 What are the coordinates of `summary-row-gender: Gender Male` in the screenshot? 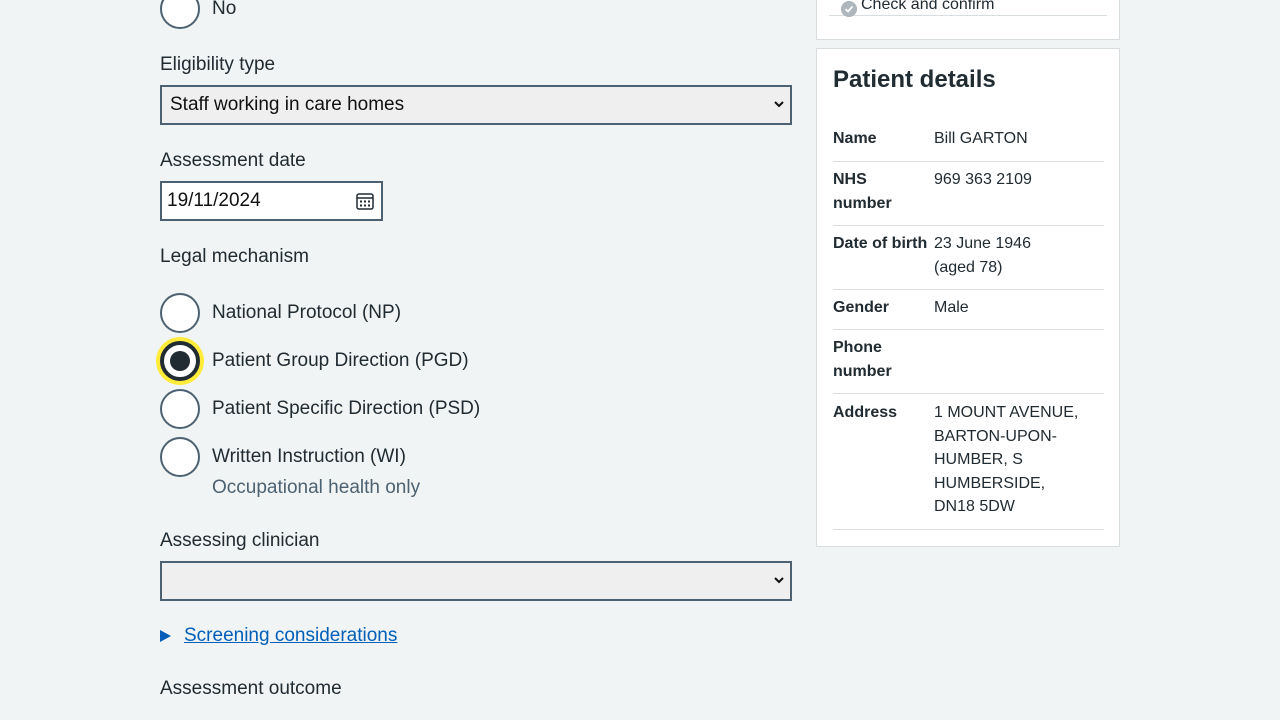 It's located at (968, 313).